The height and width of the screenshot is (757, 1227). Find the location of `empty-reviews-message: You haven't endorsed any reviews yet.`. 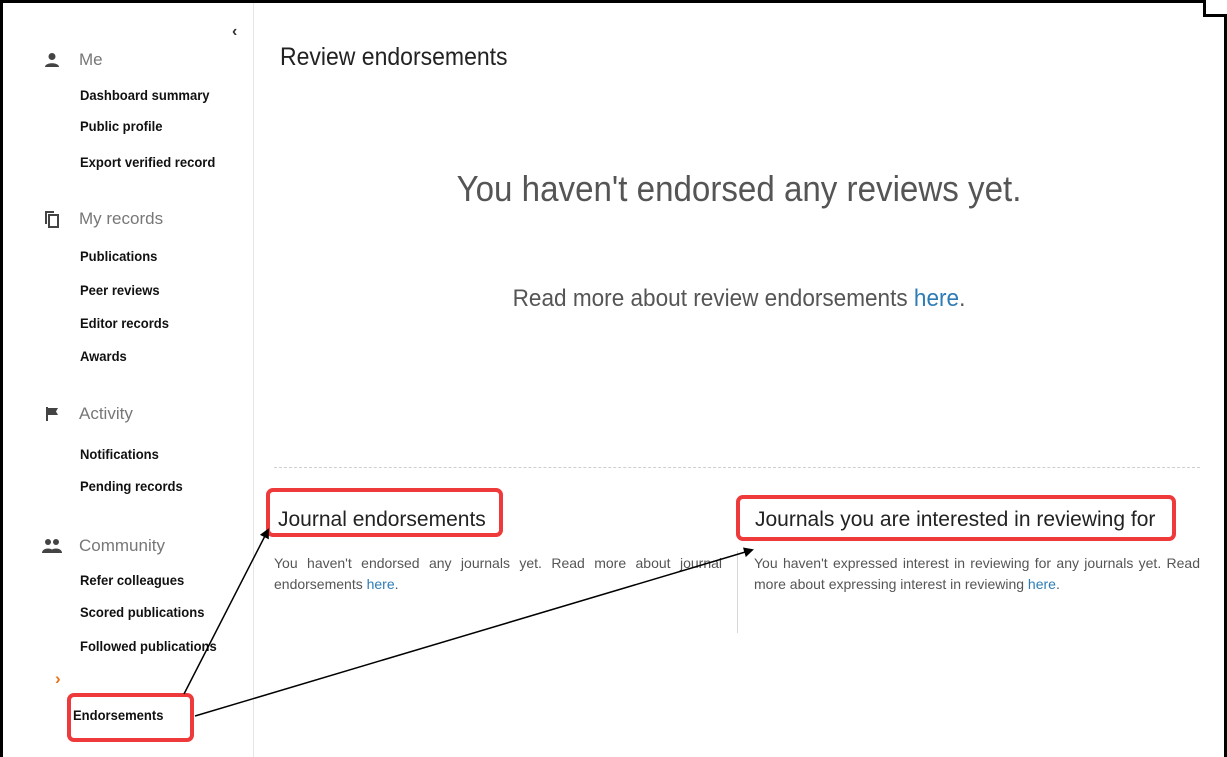

empty-reviews-message: You haven't endorsed any reviews yet. is located at coordinates (739, 188).